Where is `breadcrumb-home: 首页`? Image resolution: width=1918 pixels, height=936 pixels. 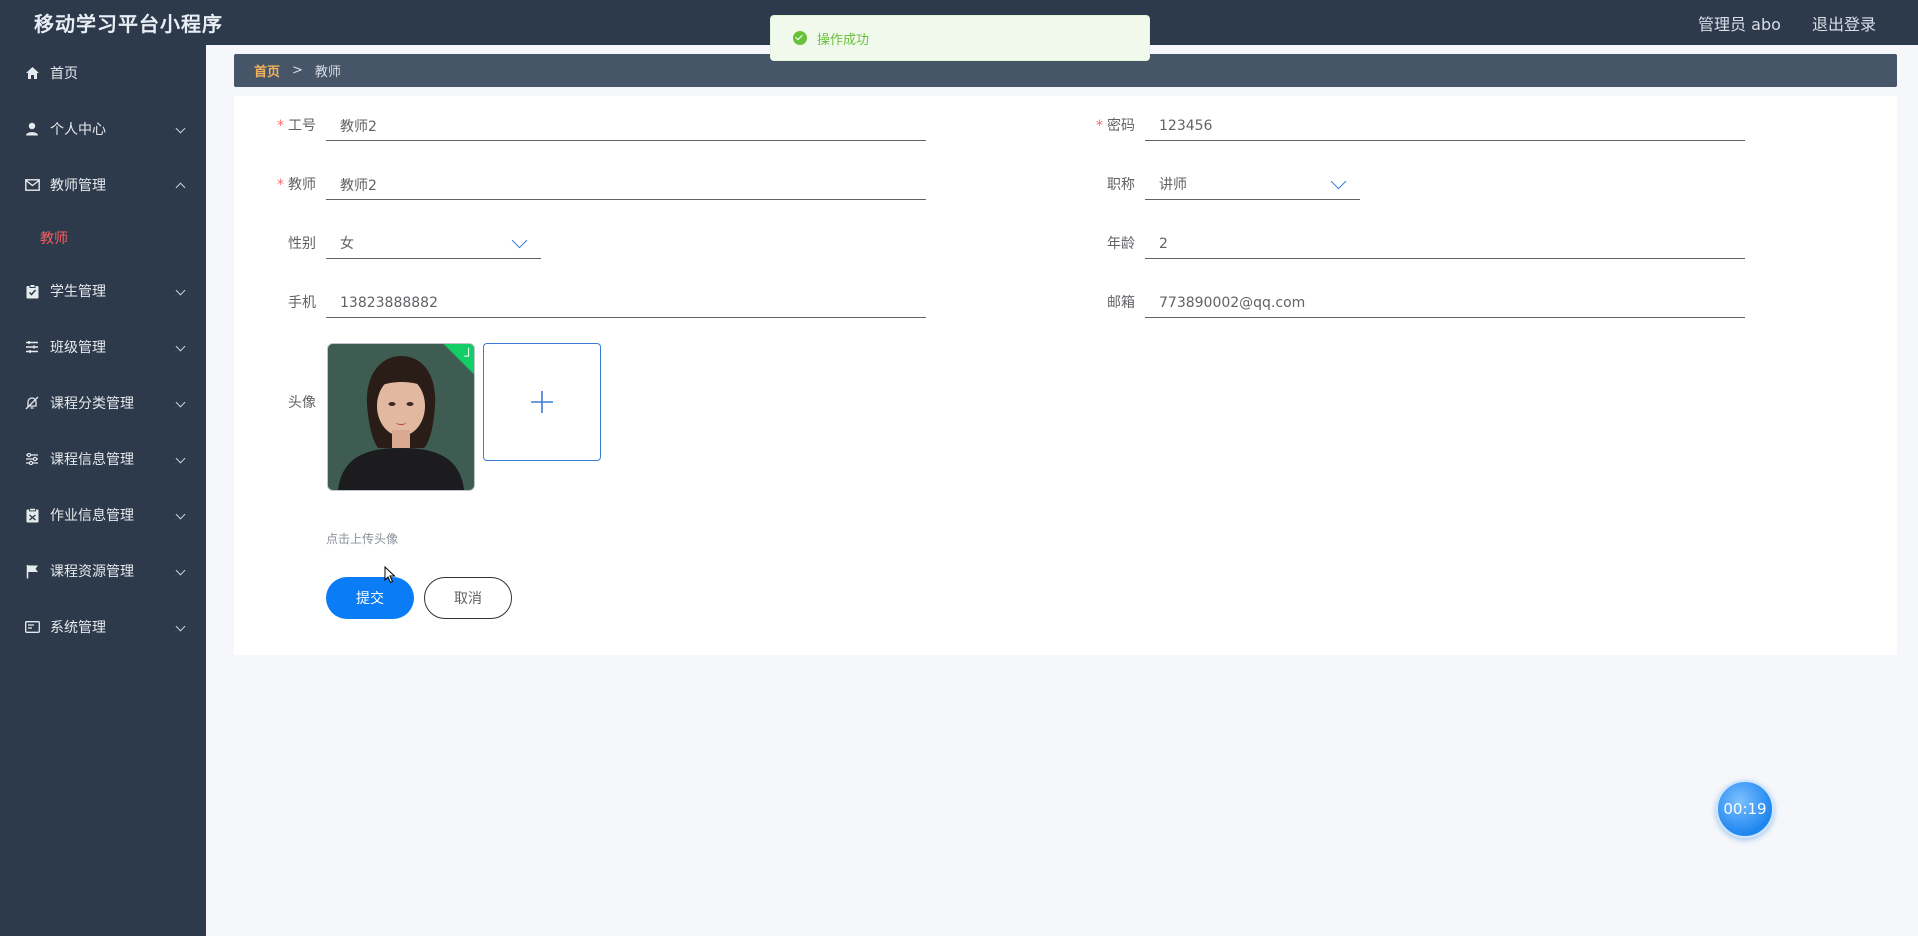
breadcrumb-home: 首页 is located at coordinates (267, 70).